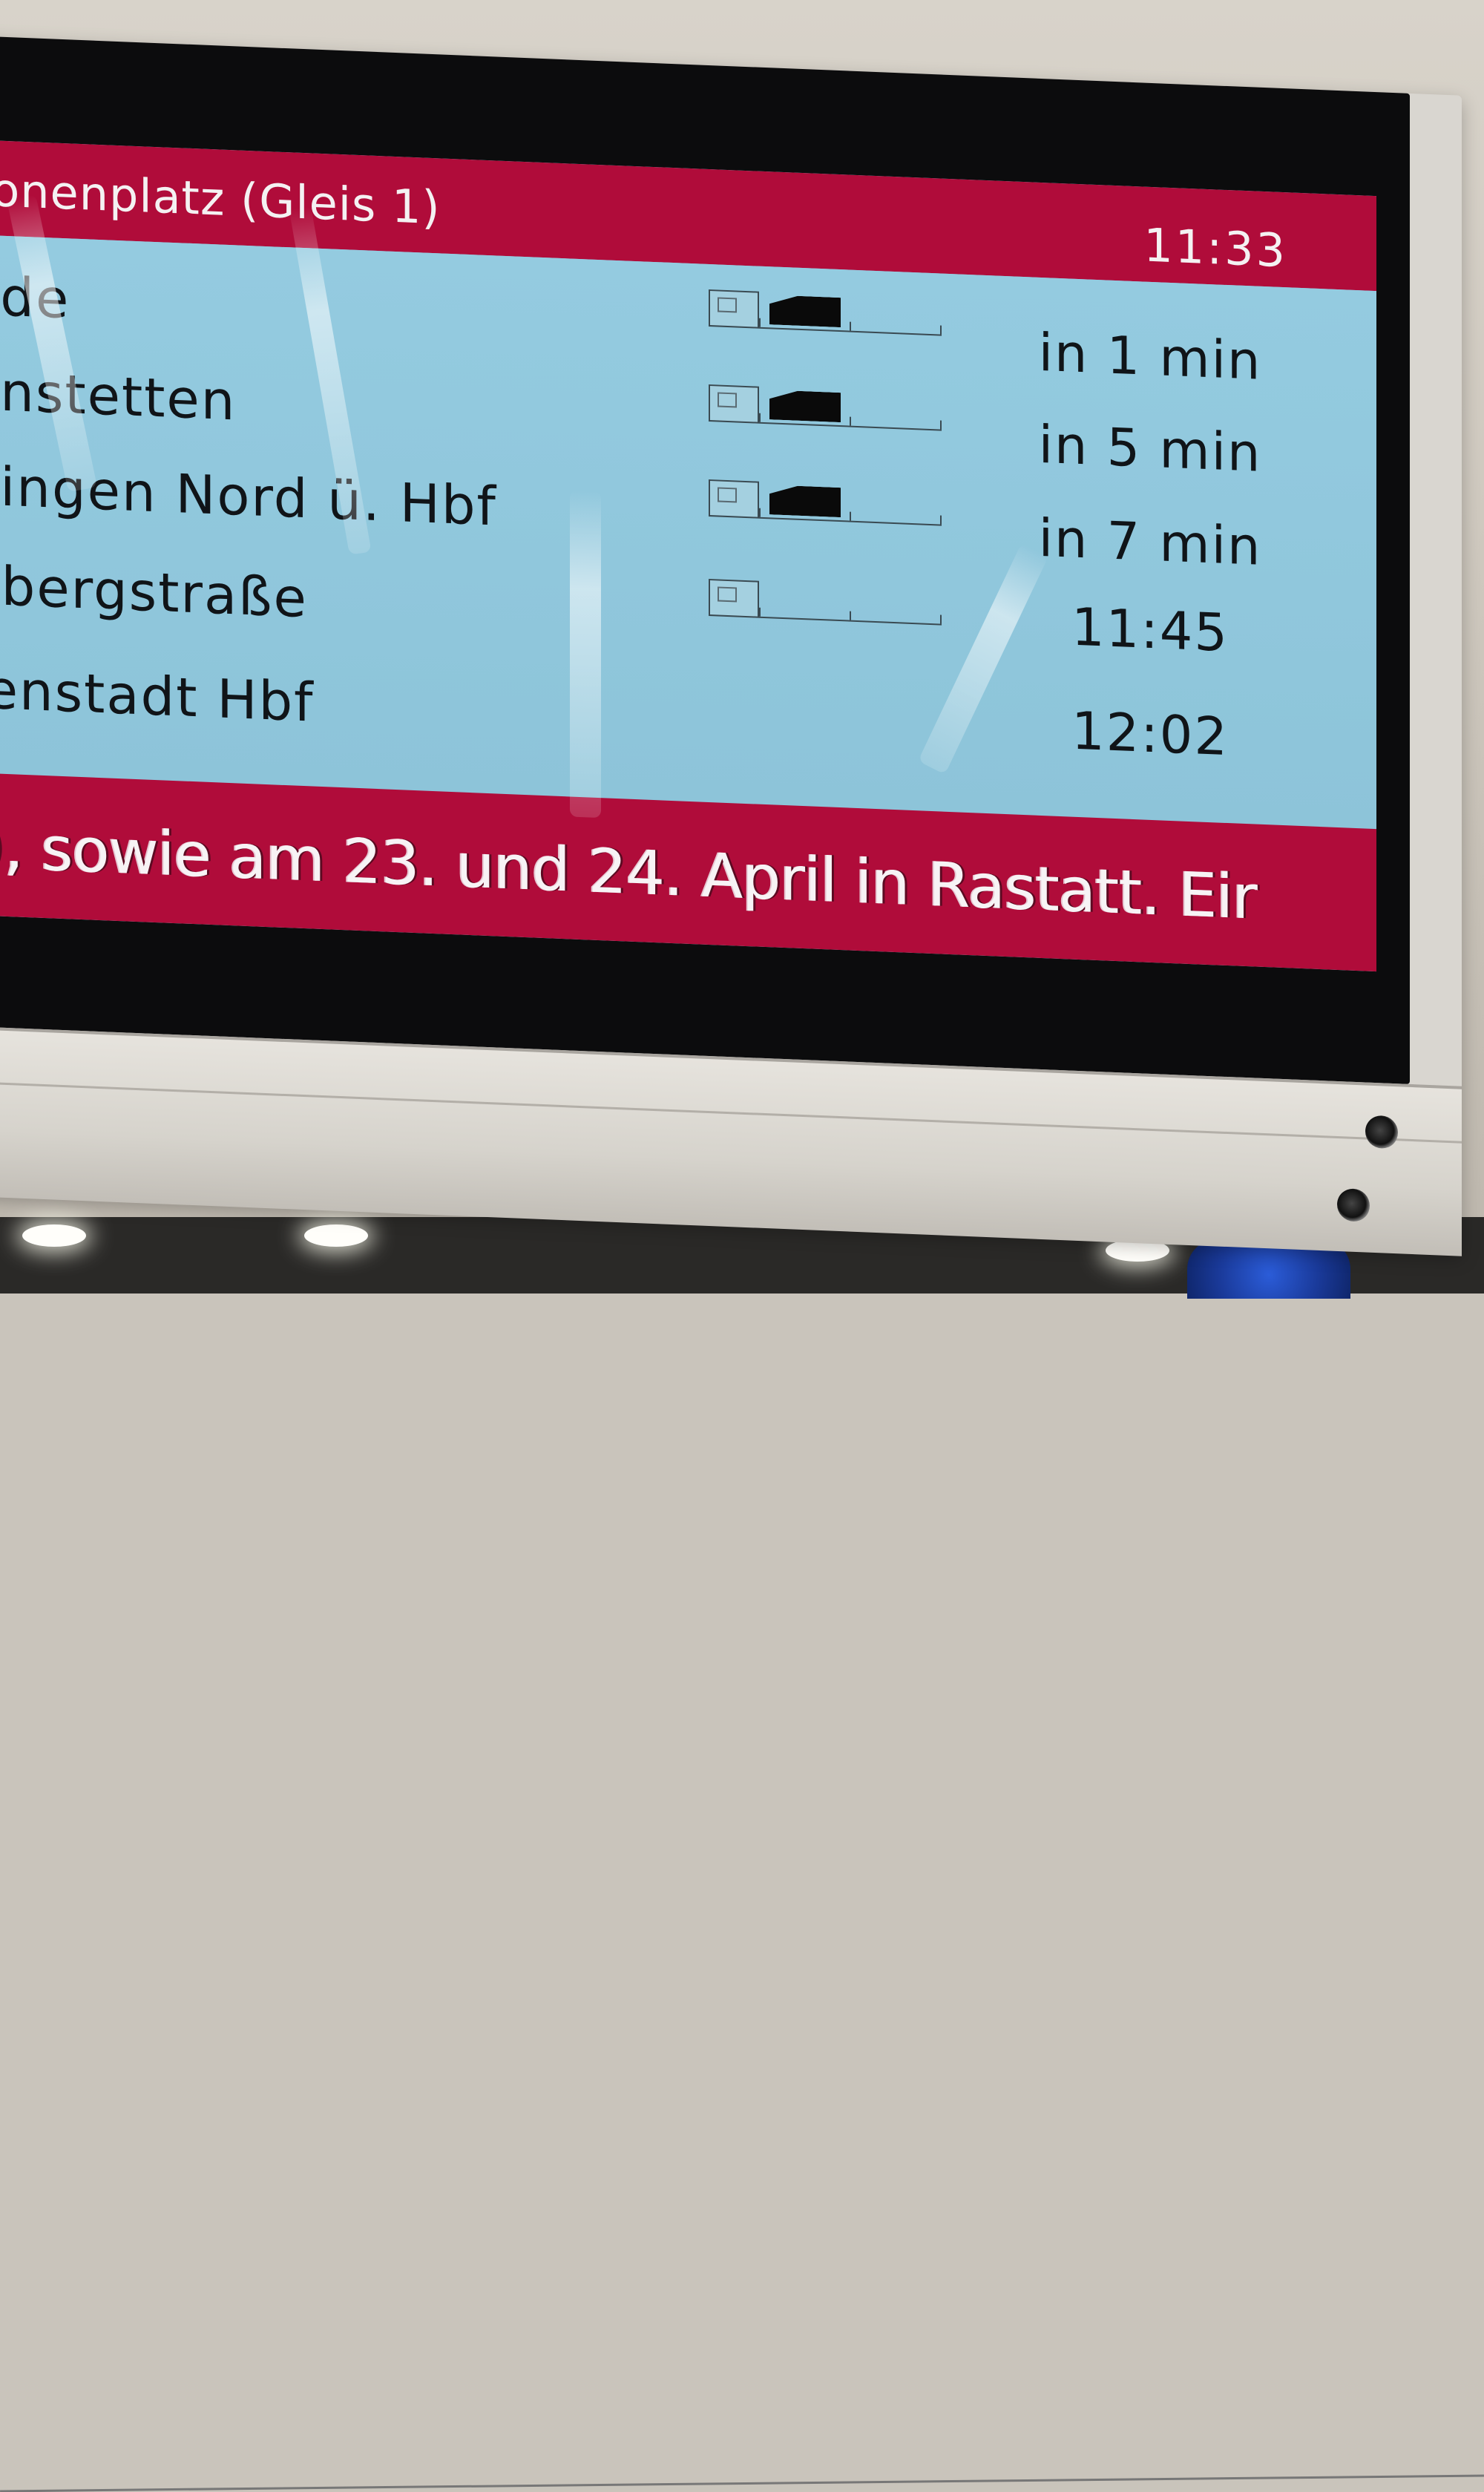 The width and height of the screenshot is (1484, 2492). I want to click on cable, so click(742, 2483).